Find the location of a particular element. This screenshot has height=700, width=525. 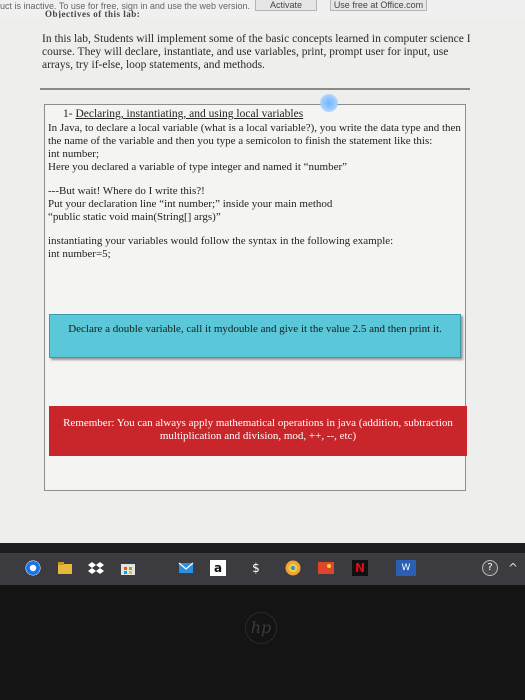

spotify-icon is located at coordinates (293, 568).